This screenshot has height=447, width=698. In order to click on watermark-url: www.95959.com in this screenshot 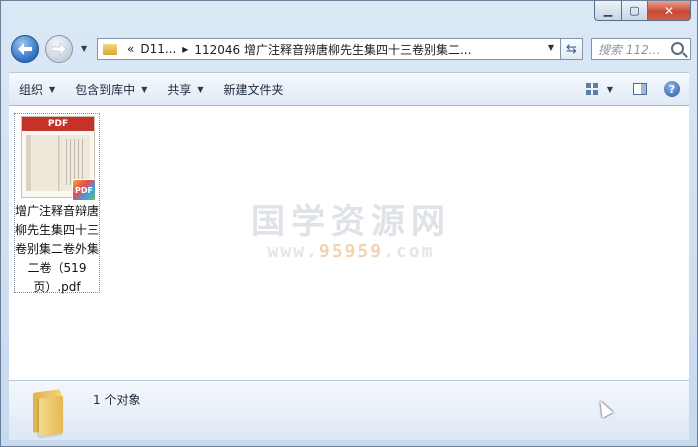, I will do `click(351, 251)`.